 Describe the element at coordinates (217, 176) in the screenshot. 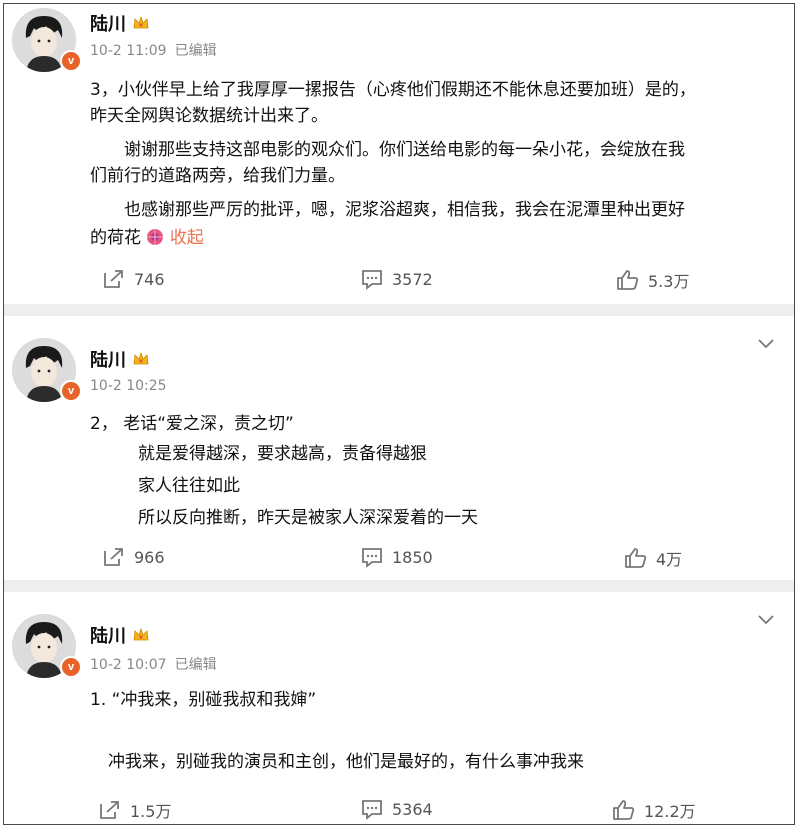

I see `post-text-line: 们前行的道路两旁，给我们力量。` at that location.